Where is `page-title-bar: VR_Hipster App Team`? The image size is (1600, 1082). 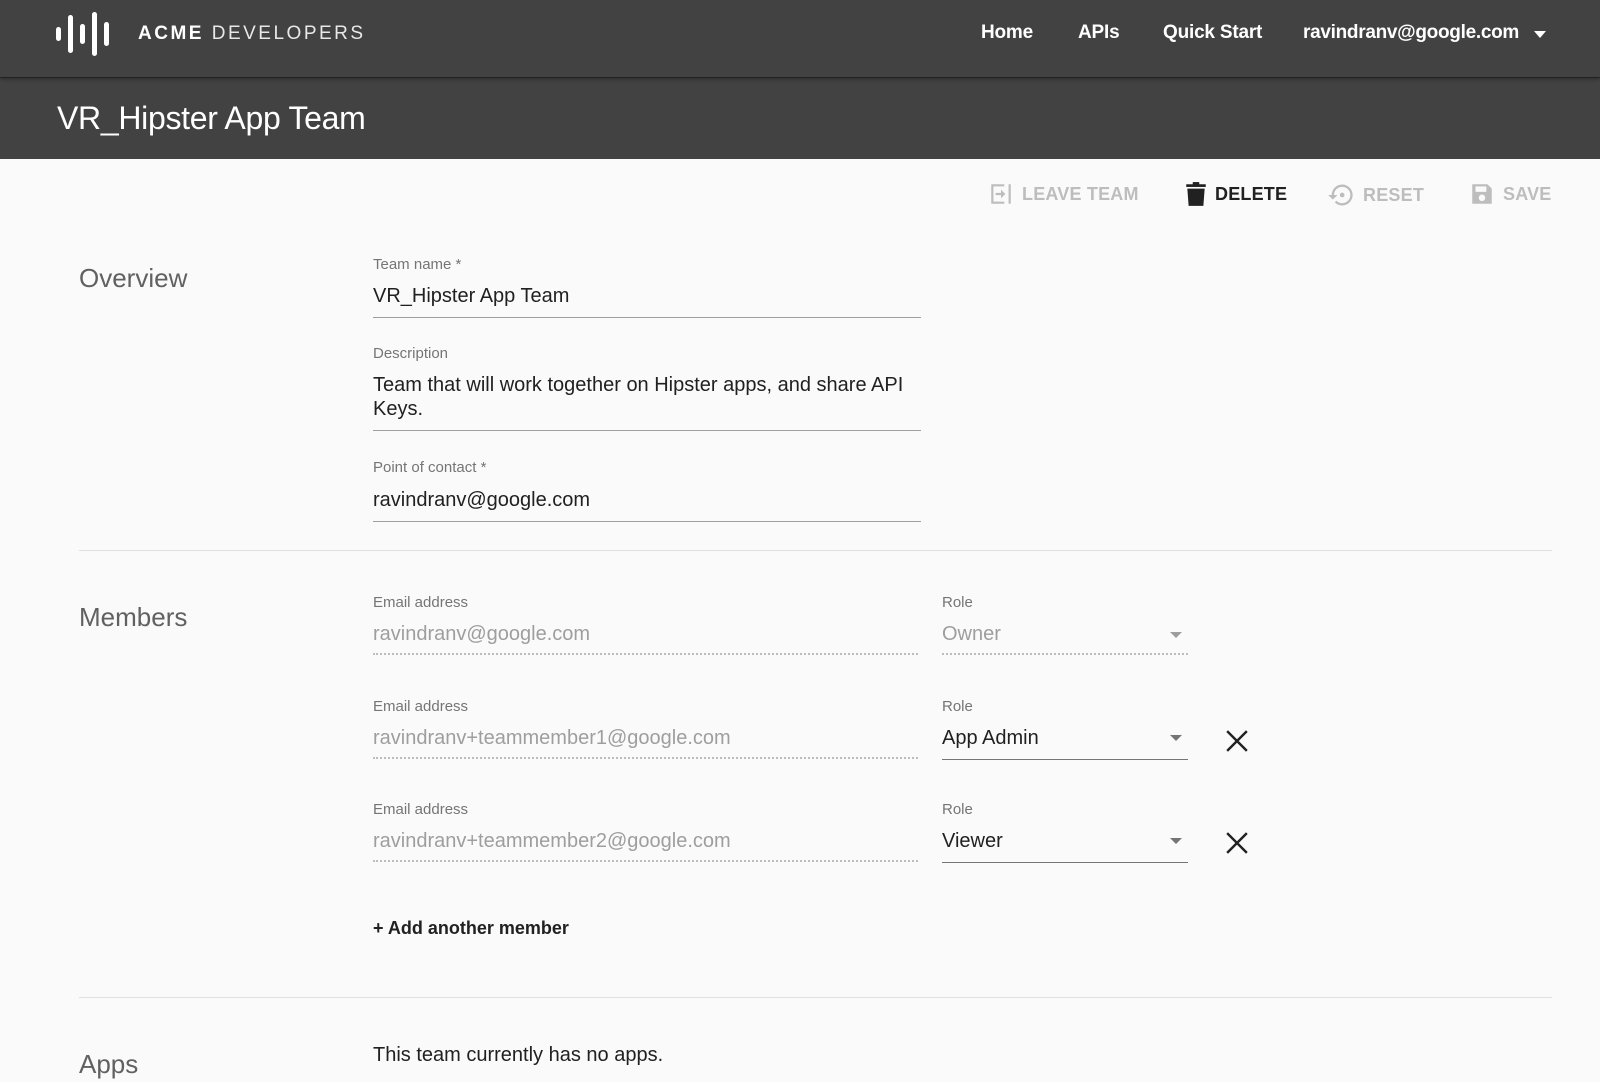
page-title-bar: VR_Hipster App Team is located at coordinates (800, 118).